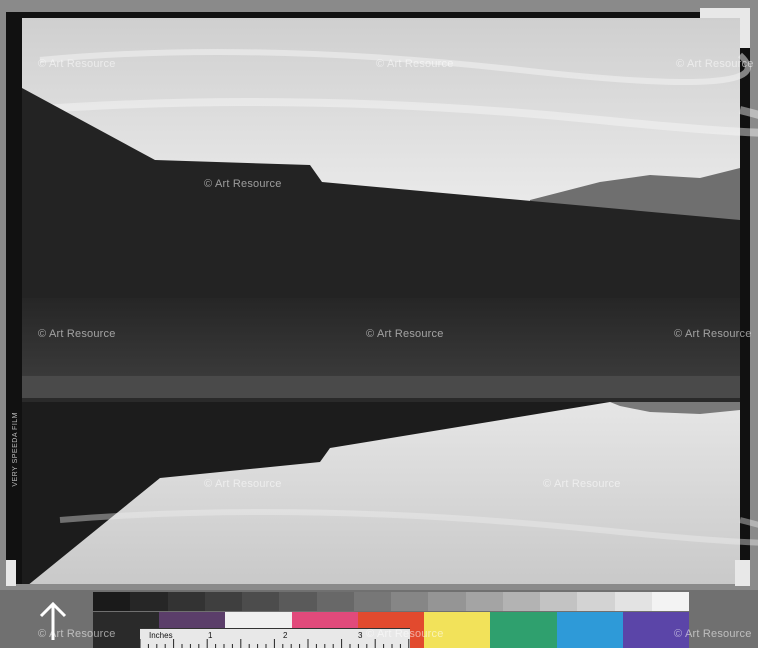 The width and height of the screenshot is (758, 648). I want to click on grayscale-patches, so click(391, 601).